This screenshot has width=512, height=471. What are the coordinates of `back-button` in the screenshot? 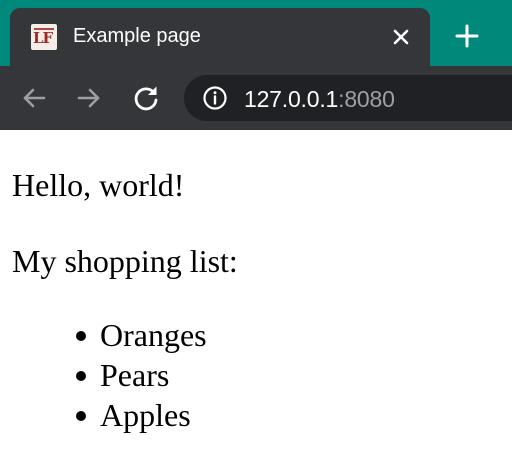 It's located at (34, 98).